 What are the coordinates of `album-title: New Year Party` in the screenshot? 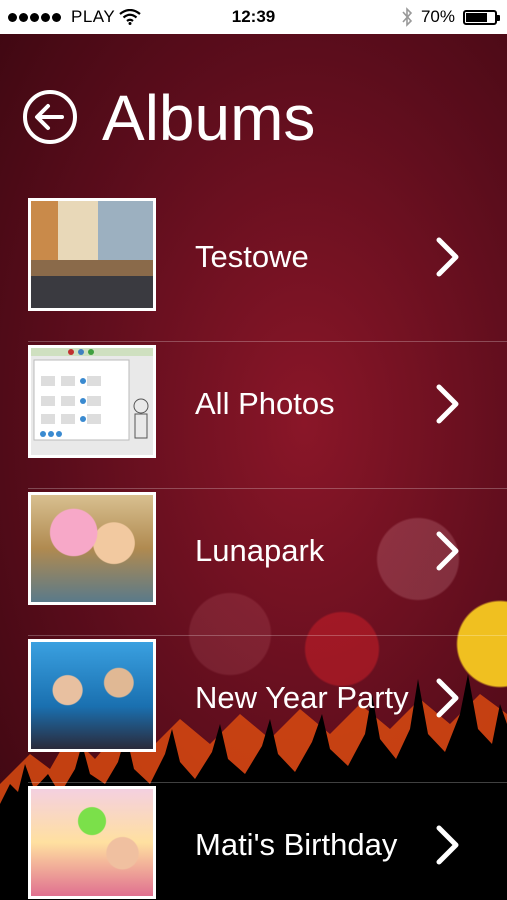 It's located at (302, 697).